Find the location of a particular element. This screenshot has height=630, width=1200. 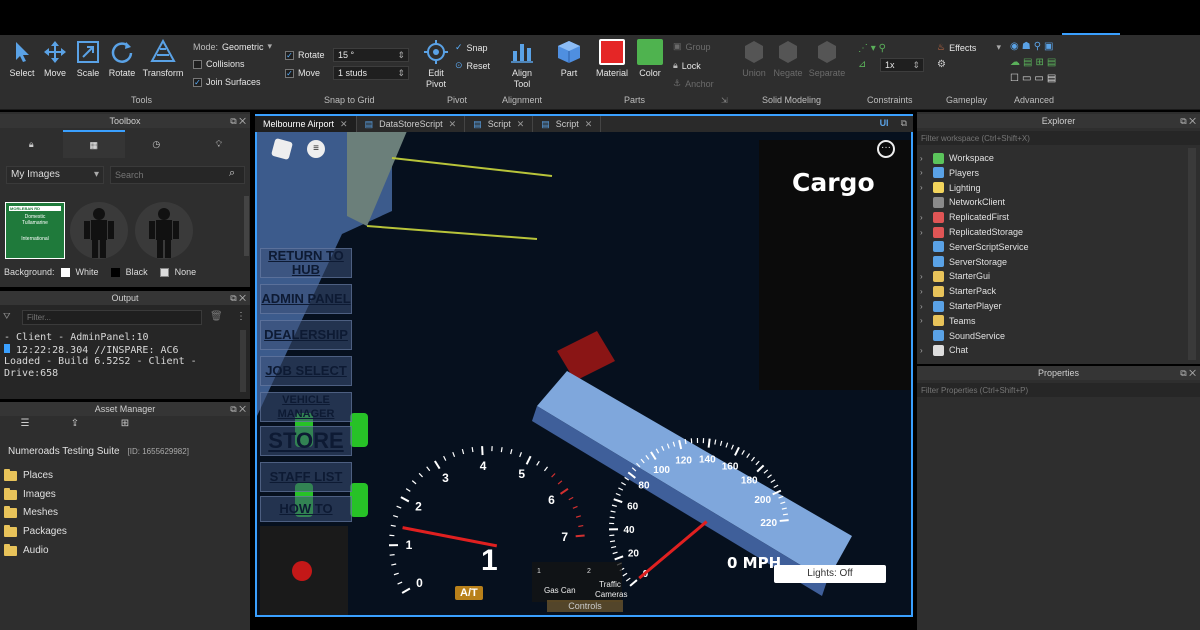

explorer-item-serverstorage: ServerStorage is located at coordinates (963, 262).